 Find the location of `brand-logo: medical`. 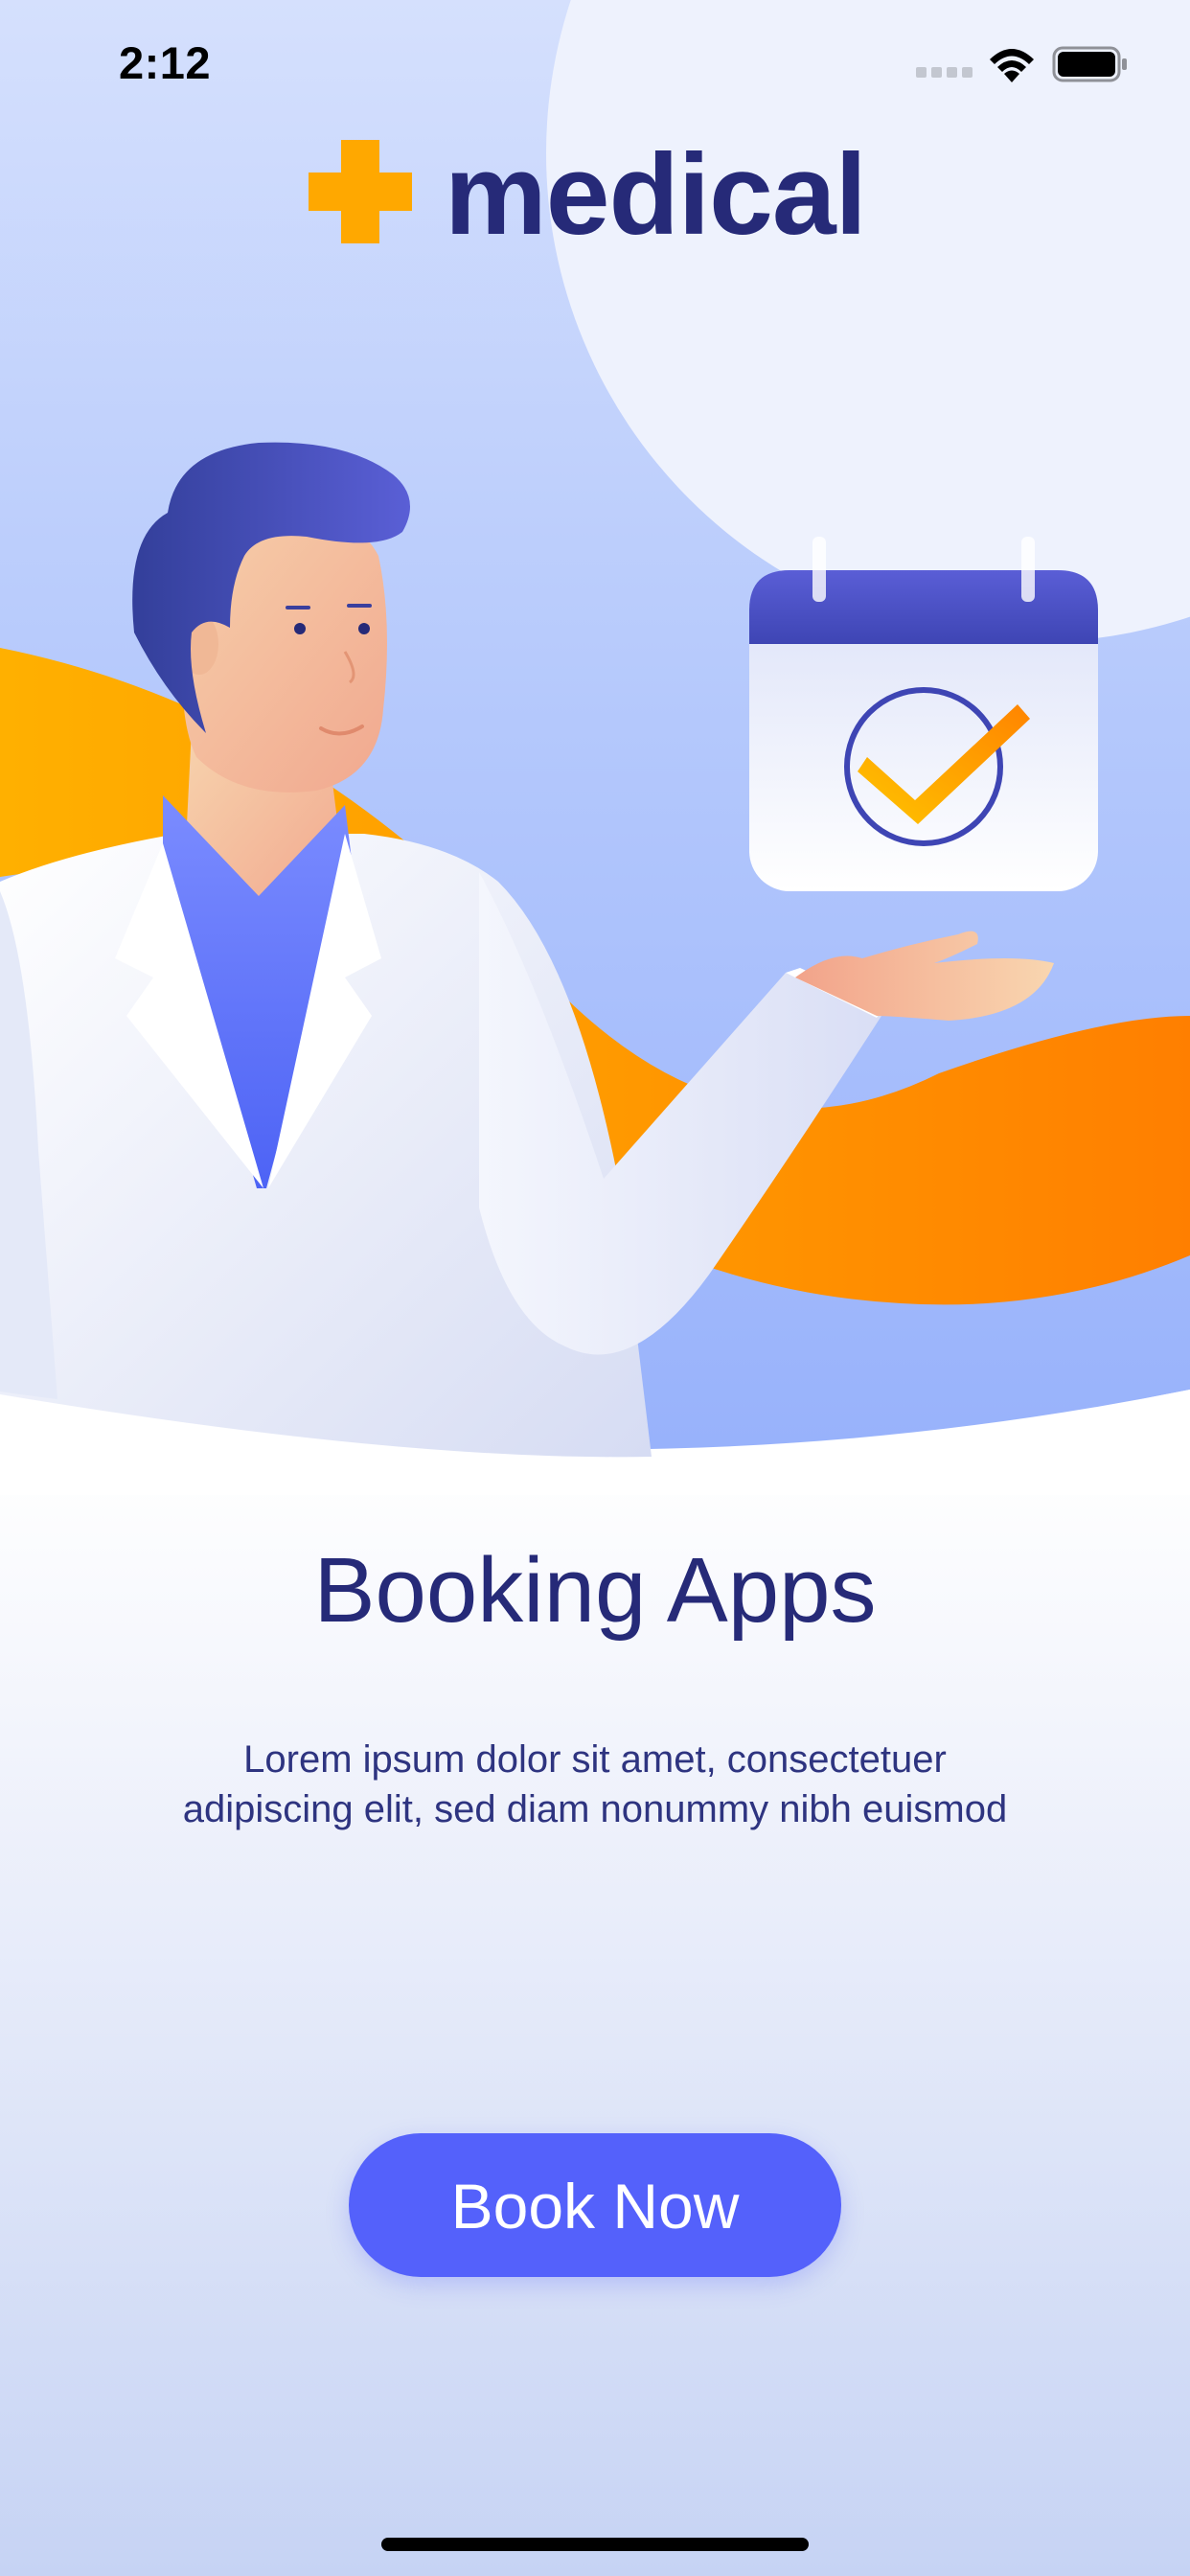

brand-logo: medical is located at coordinates (606, 194).